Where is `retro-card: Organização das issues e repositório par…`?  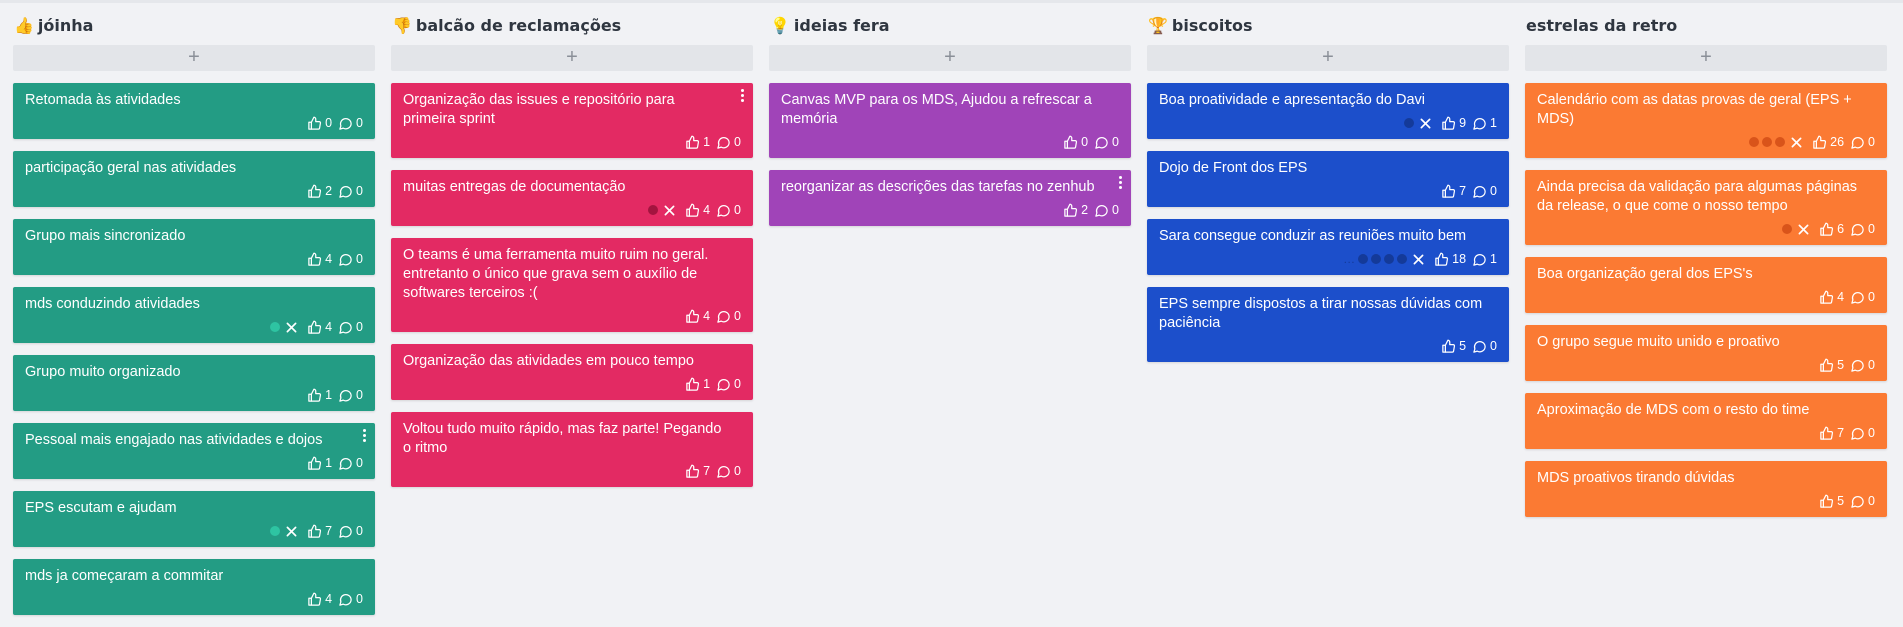 retro-card: Organização das issues e repositório par… is located at coordinates (572, 120).